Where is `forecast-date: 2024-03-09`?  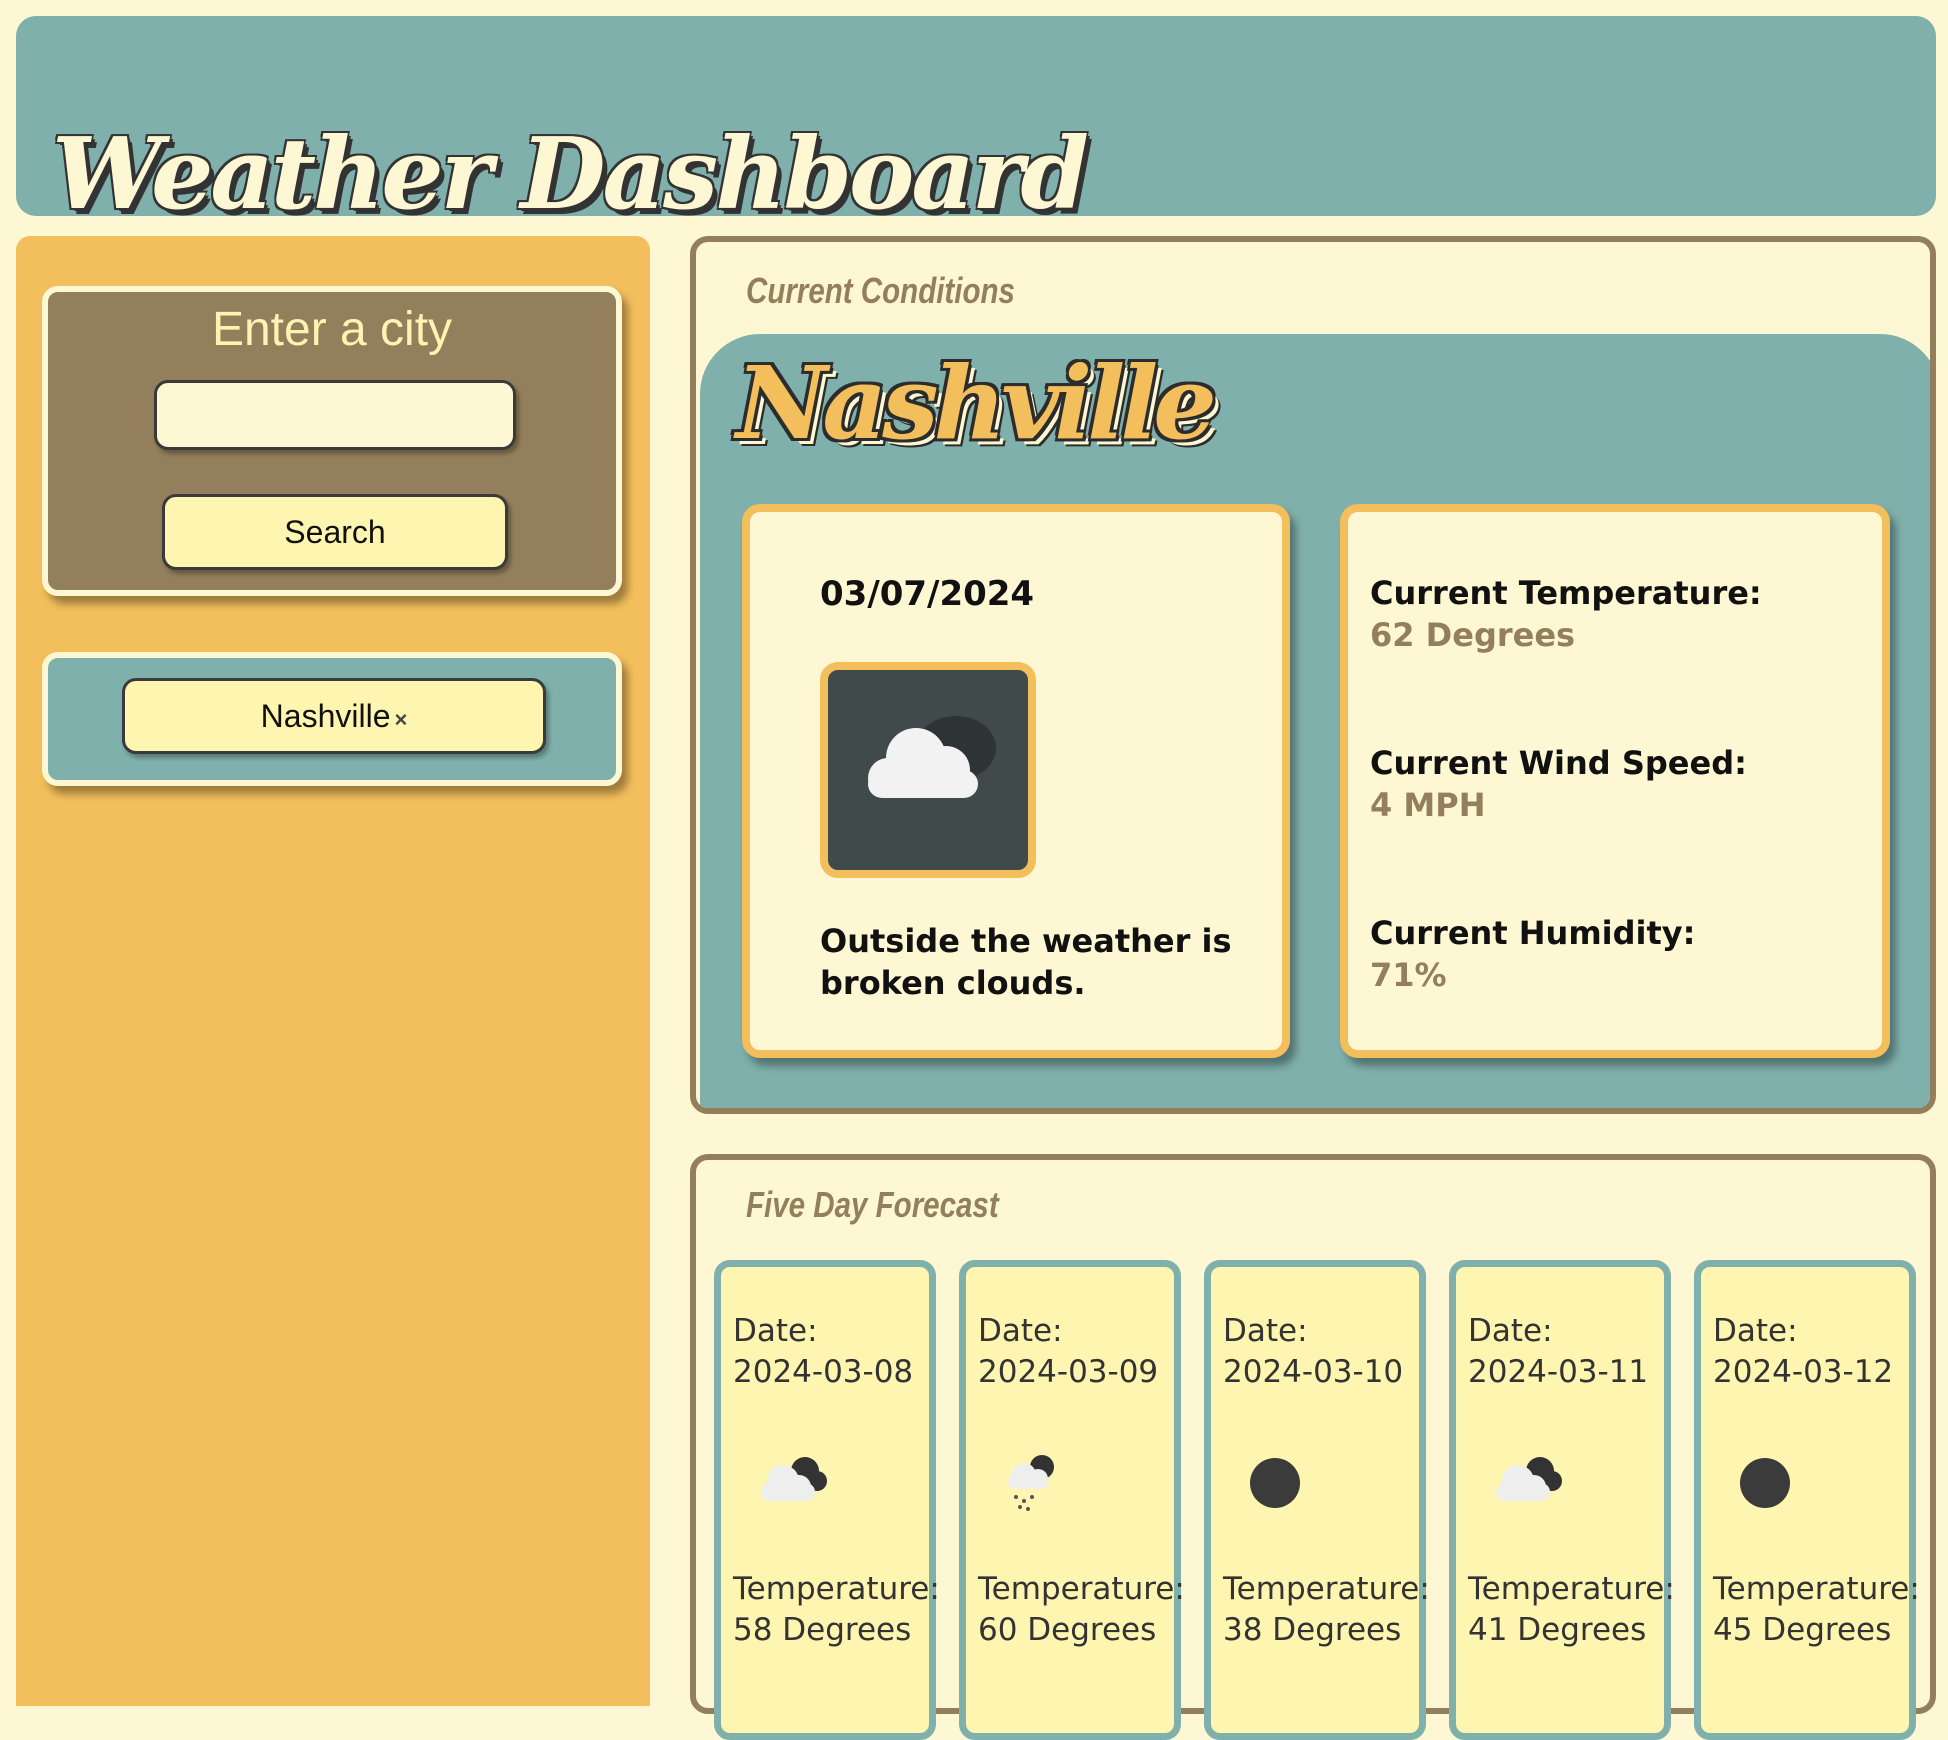
forecast-date: 2024-03-09 is located at coordinates (1068, 1372).